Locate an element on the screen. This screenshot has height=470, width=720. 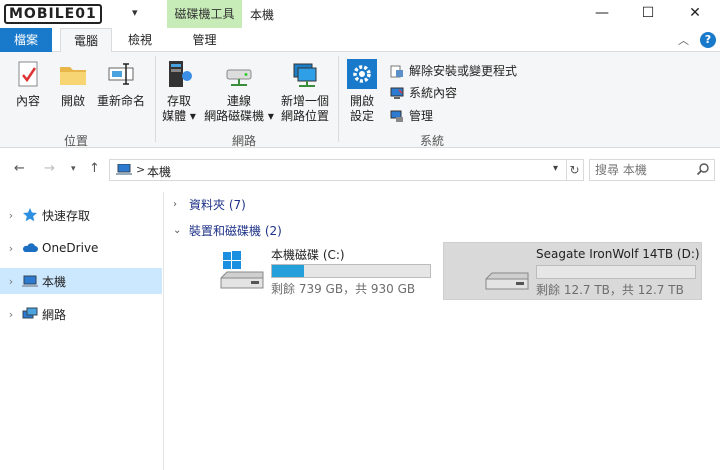
map-network-drive-button: 連線 網路磁碟機 ▾ is located at coordinates (239, 91).